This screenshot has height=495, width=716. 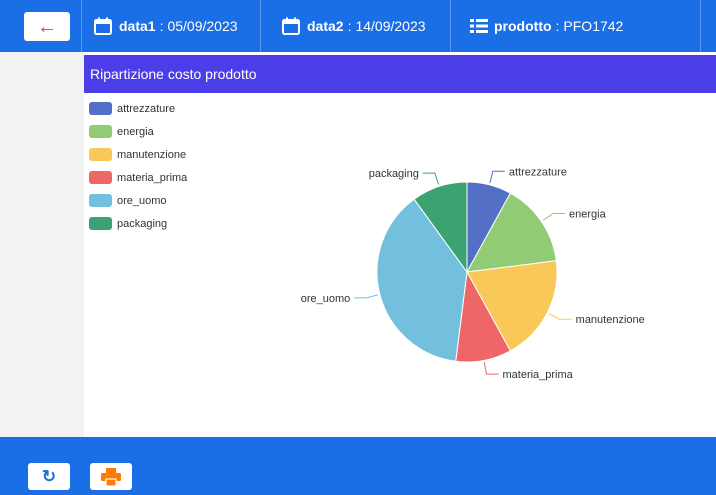 I want to click on bottom-toolbar: ↻, so click(x=358, y=466).